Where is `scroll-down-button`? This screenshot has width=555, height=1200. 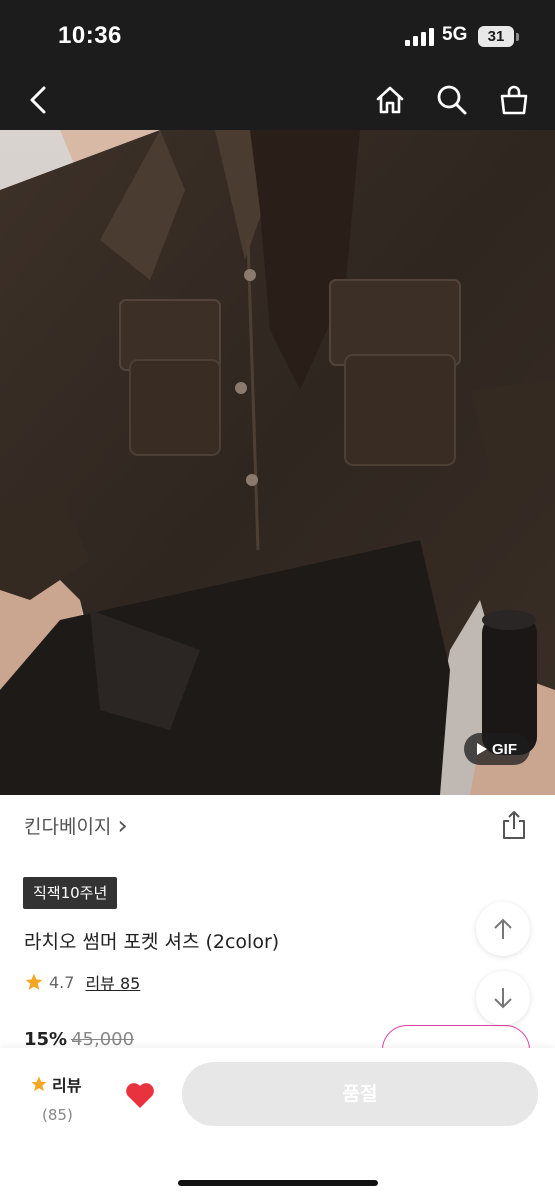 scroll-down-button is located at coordinates (503, 998).